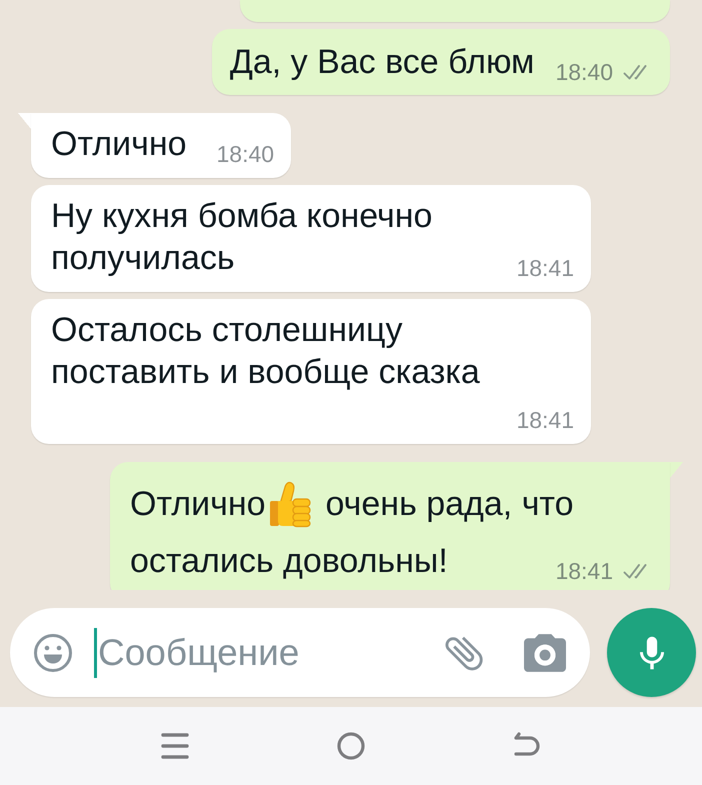  What do you see at coordinates (382, 62) in the screenshot?
I see `message-text: Да, у Вас все блюм` at bounding box center [382, 62].